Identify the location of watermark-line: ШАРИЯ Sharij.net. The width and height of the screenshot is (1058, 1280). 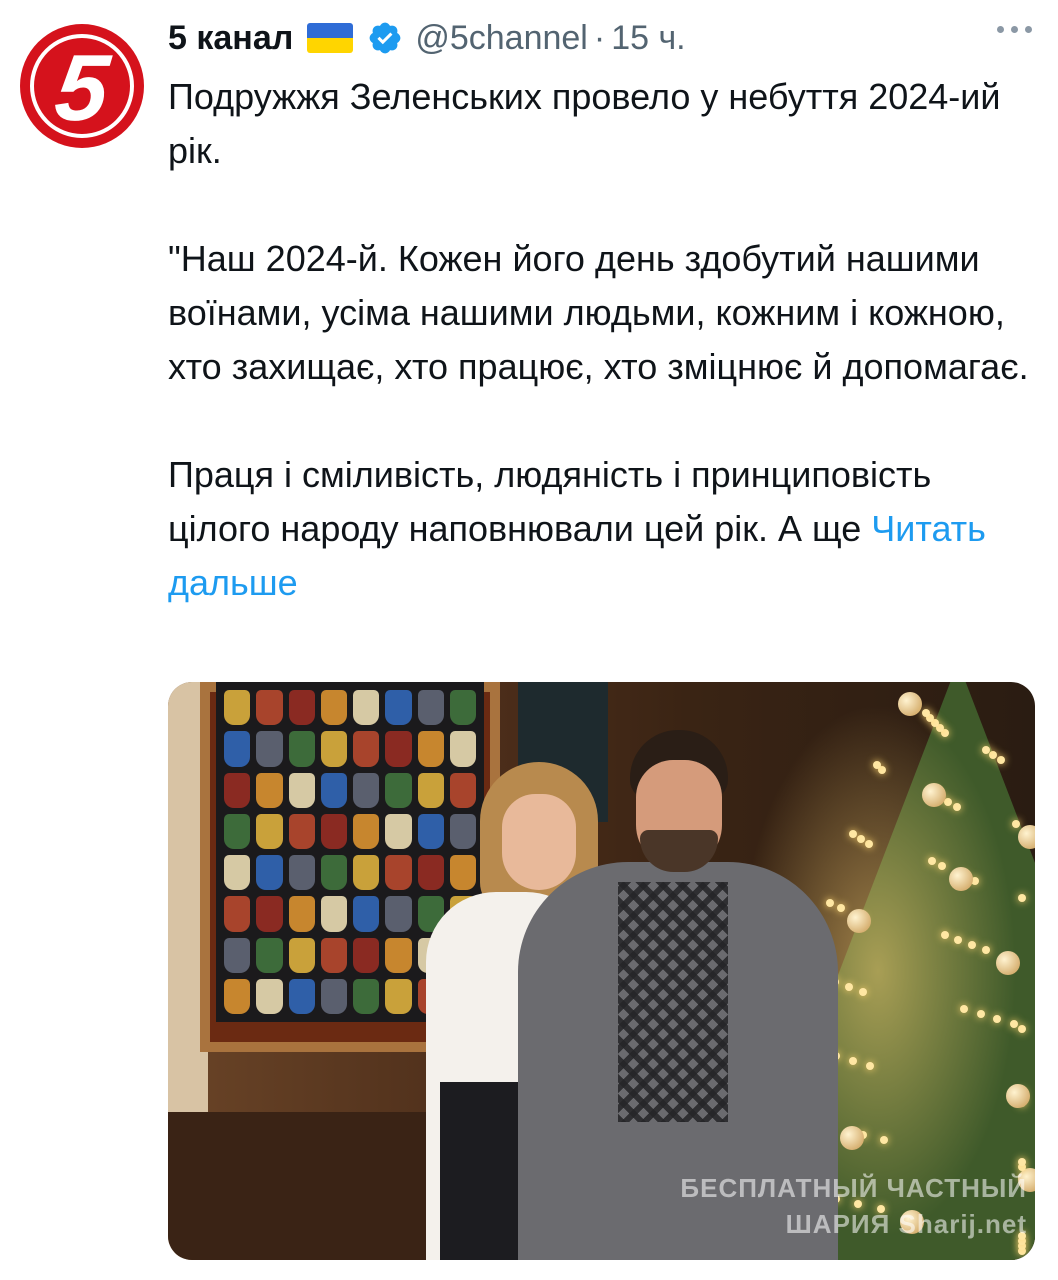
(906, 1224).